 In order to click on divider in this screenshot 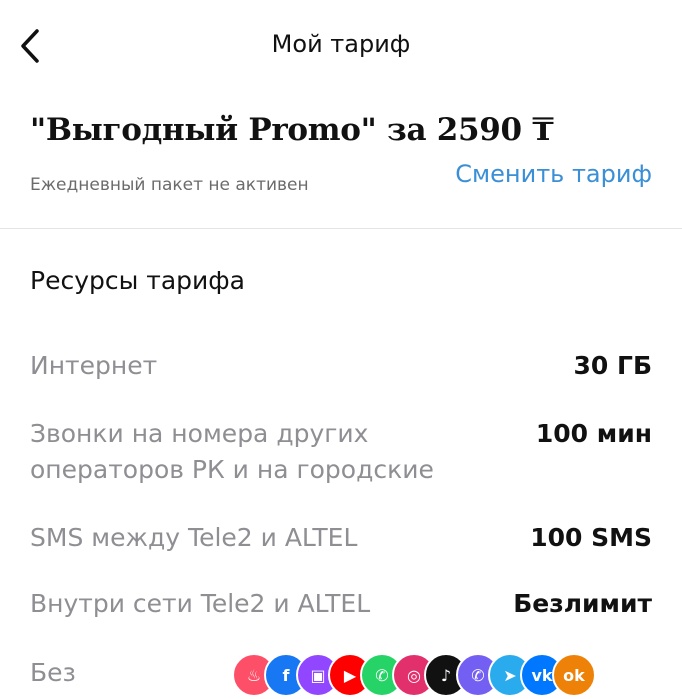, I will do `click(341, 228)`.